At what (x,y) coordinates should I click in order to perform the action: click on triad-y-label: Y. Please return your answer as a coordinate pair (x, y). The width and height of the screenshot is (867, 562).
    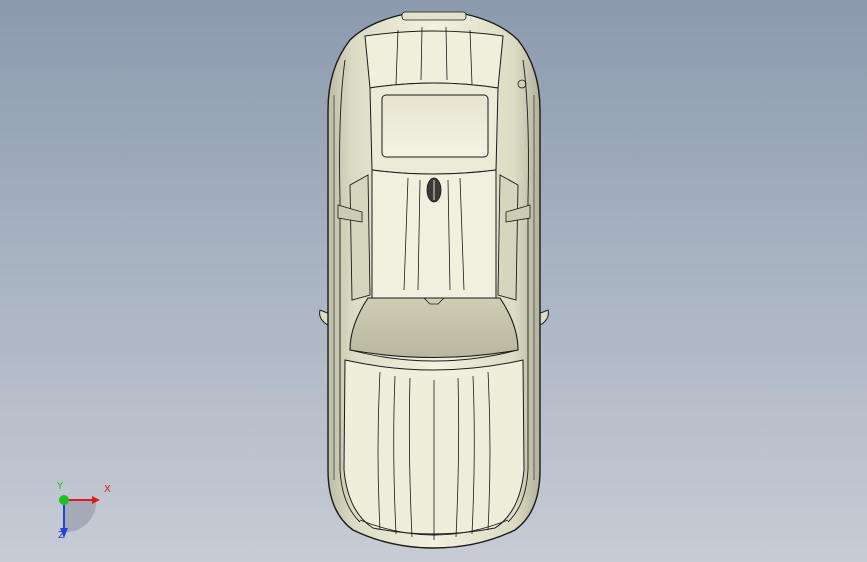
    Looking at the image, I should click on (60, 486).